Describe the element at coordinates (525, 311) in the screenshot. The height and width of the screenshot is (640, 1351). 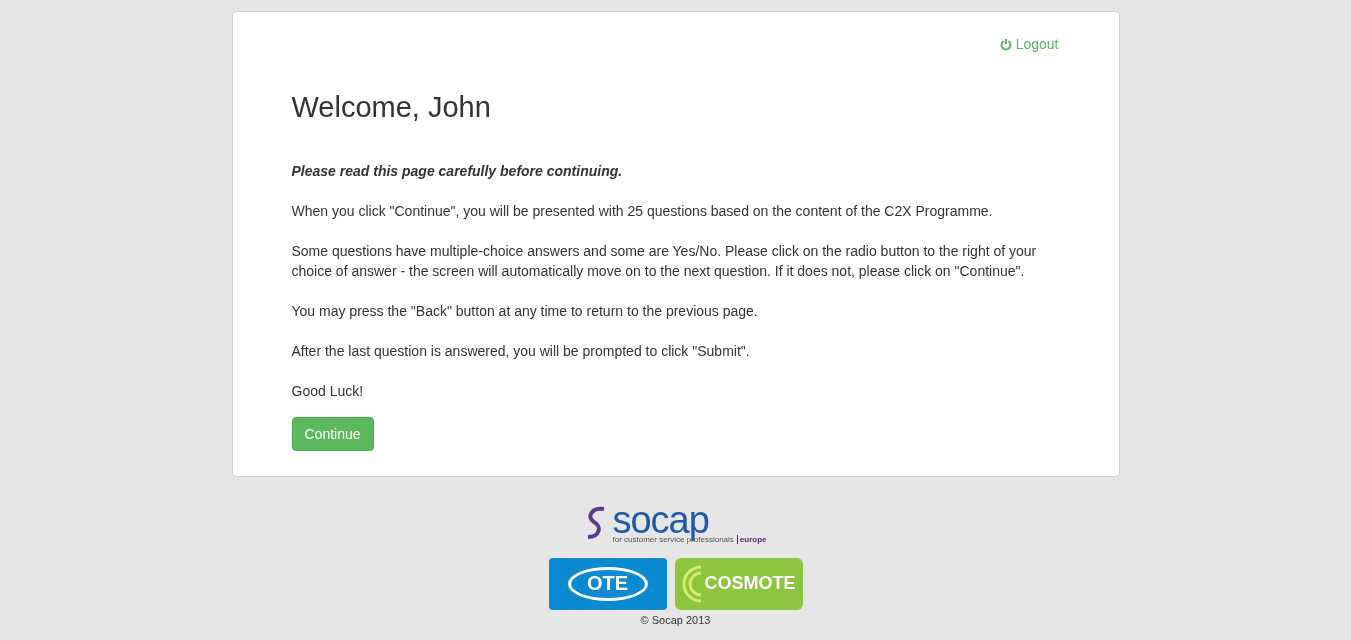
I see `instruction-text: You may press the "Back" button at any time to return to the previous page.` at that location.